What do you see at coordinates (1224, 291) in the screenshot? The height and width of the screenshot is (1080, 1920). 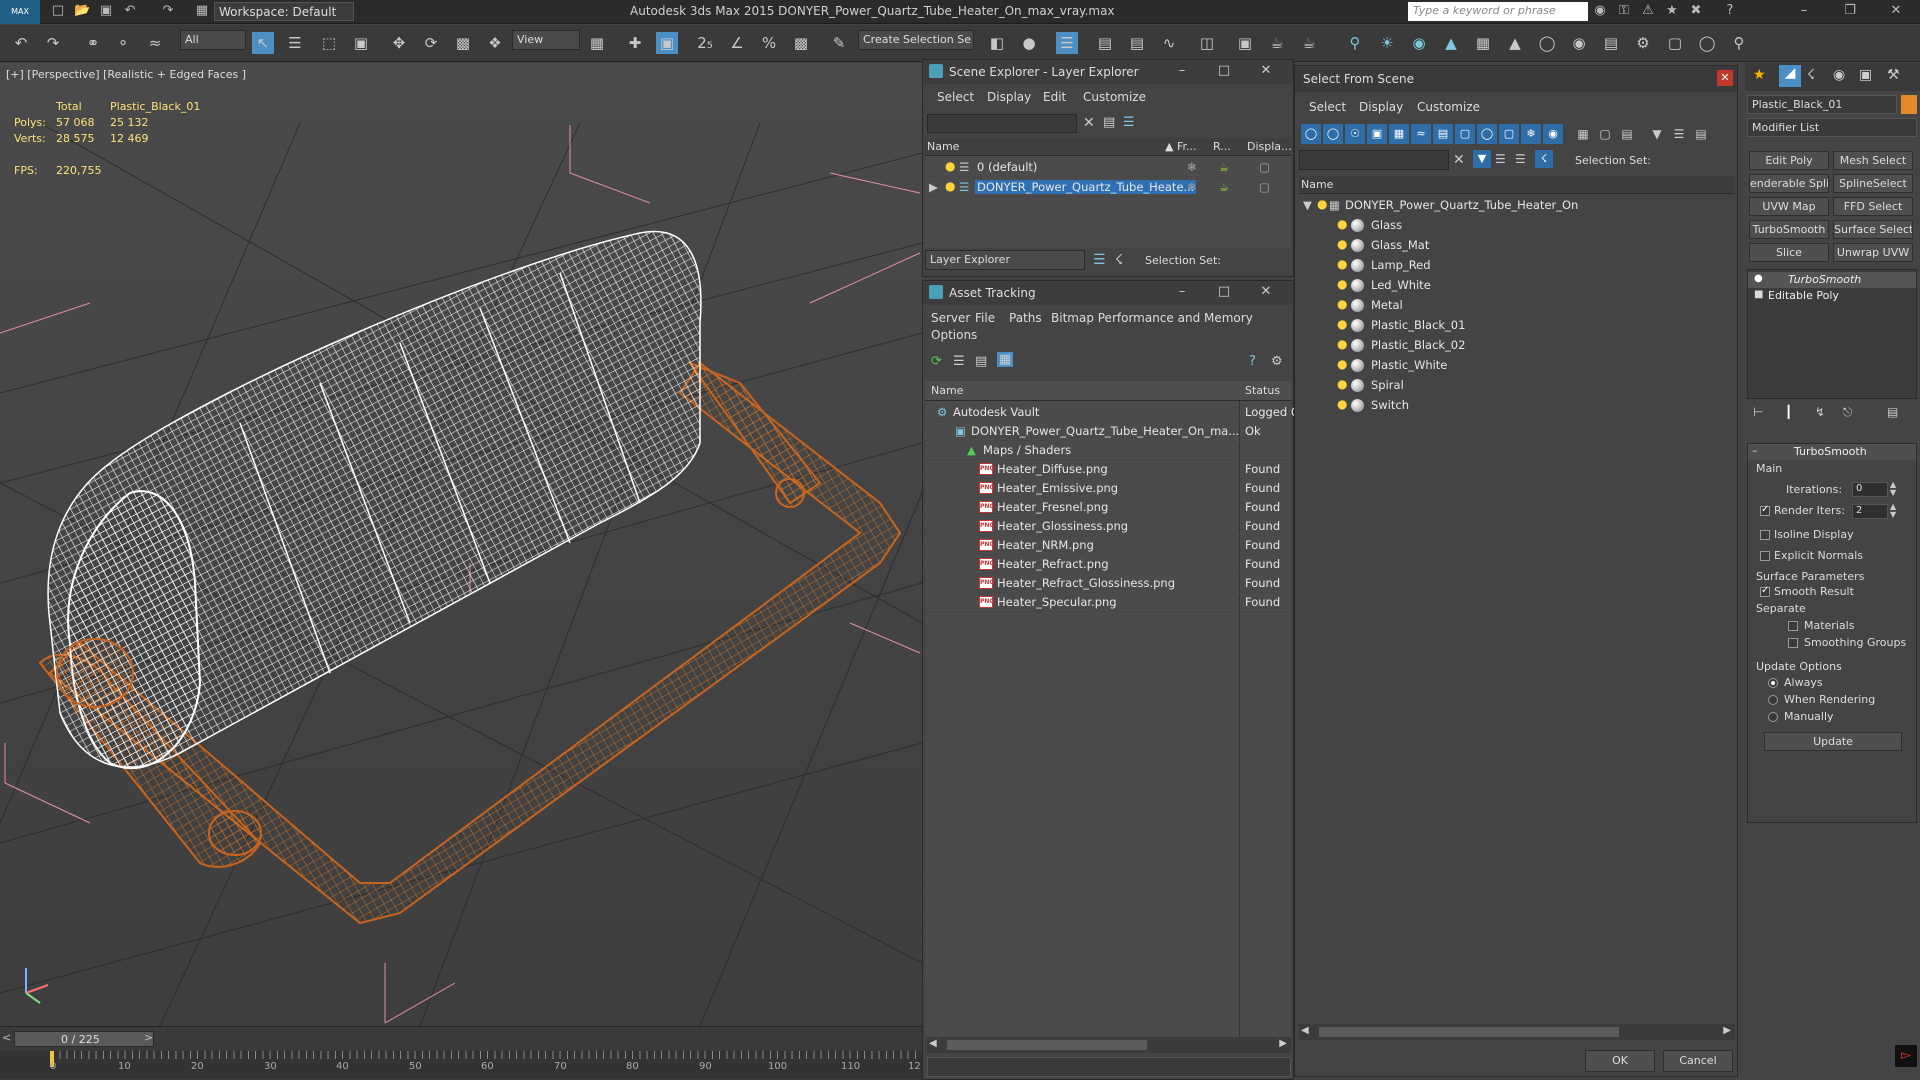 I see `maximize-icon: □` at bounding box center [1224, 291].